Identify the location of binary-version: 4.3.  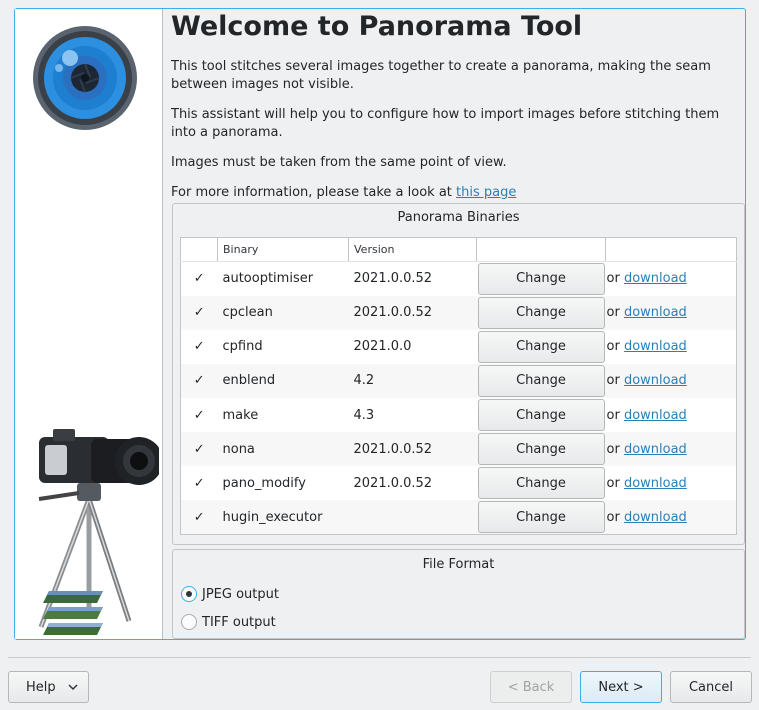
(364, 415).